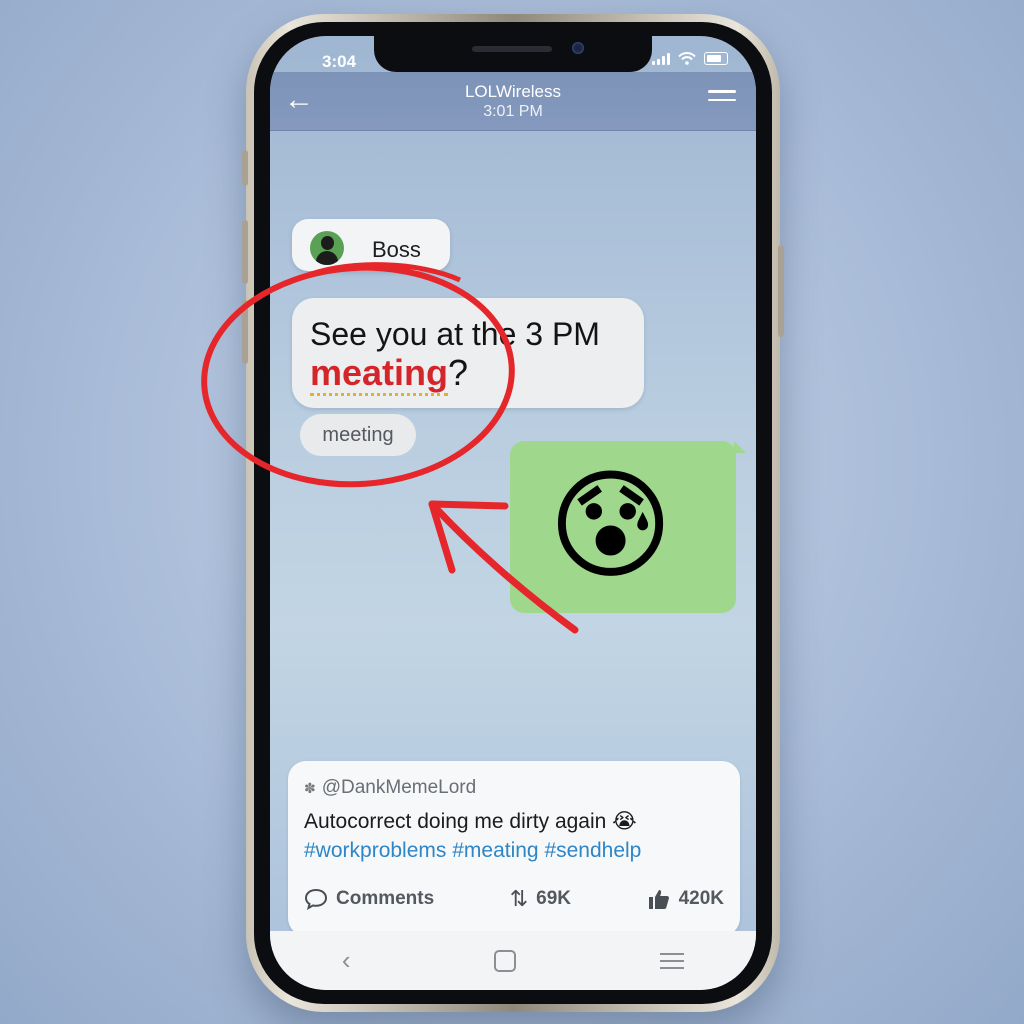 Image resolution: width=1024 pixels, height=1024 pixels. Describe the element at coordinates (513, 54) in the screenshot. I see `notch` at that location.